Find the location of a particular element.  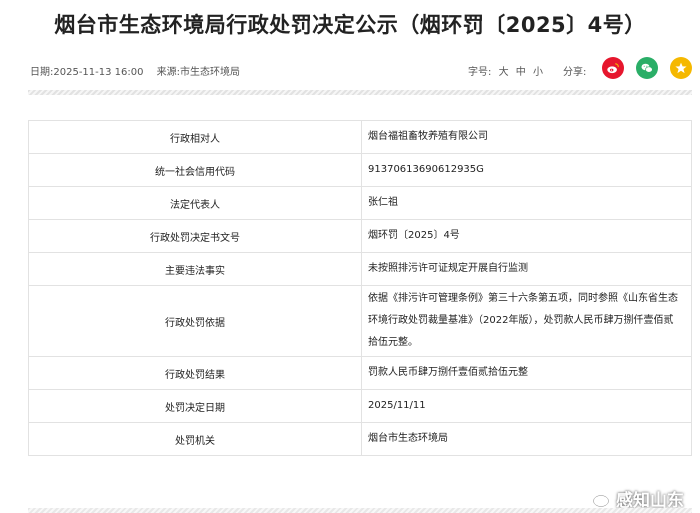

row-label: 主要违法事实 is located at coordinates (195, 269).